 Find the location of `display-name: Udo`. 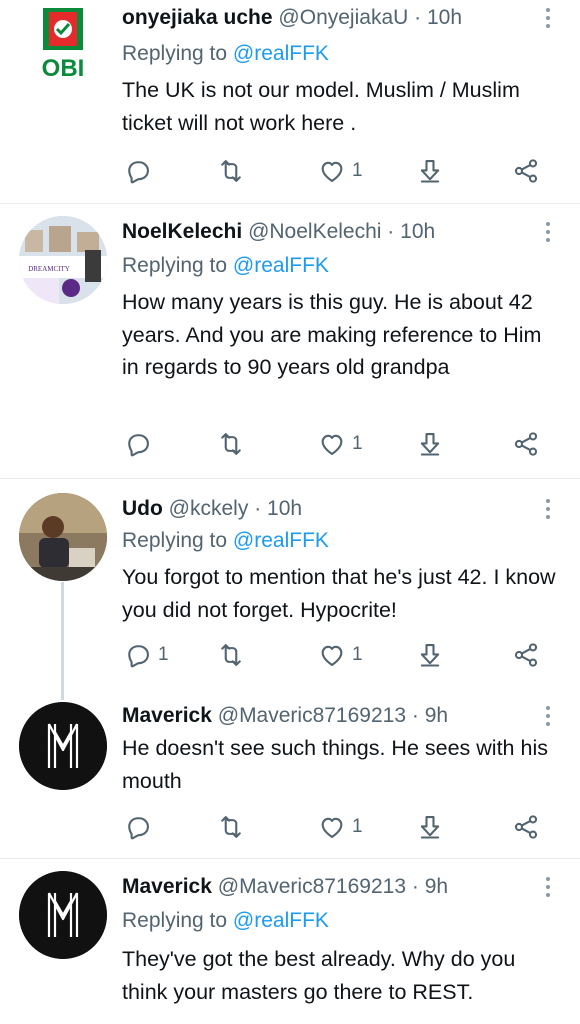

display-name: Udo is located at coordinates (142, 508).